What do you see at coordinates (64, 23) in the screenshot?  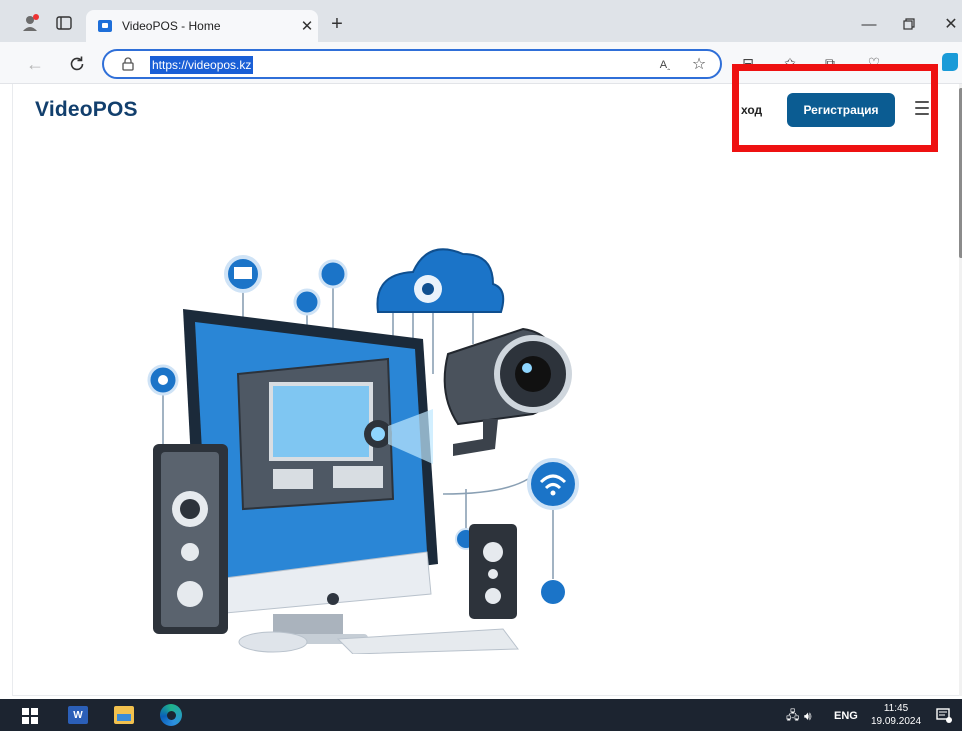 I see `tab-actions-icon` at bounding box center [64, 23].